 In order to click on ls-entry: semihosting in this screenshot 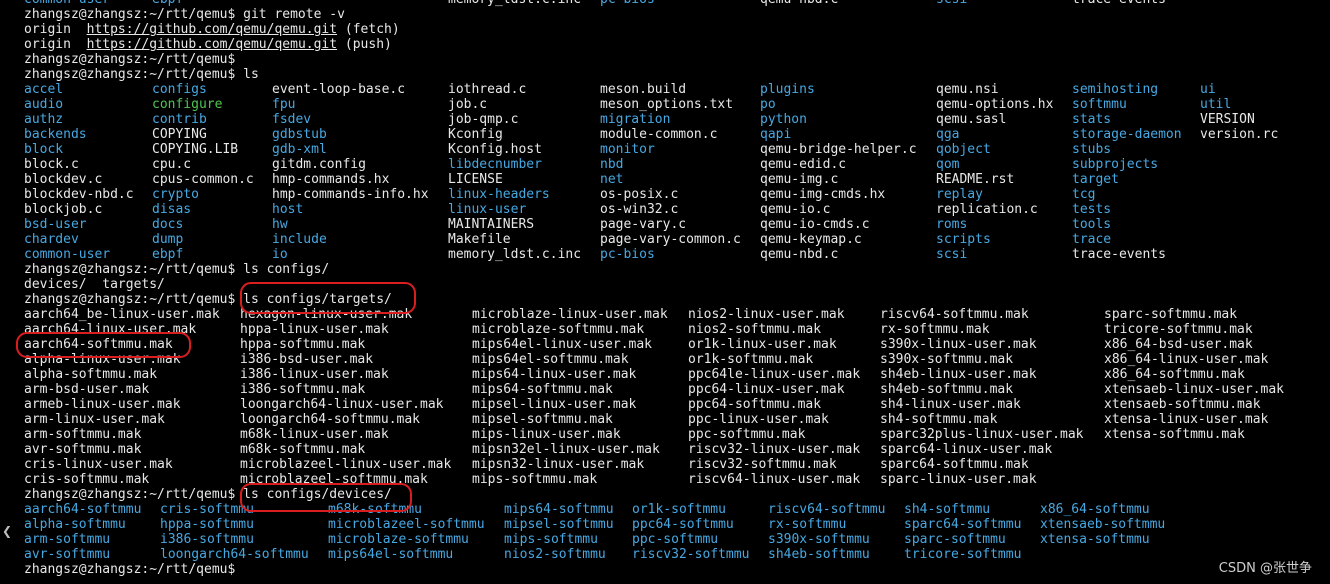, I will do `click(1115, 89)`.